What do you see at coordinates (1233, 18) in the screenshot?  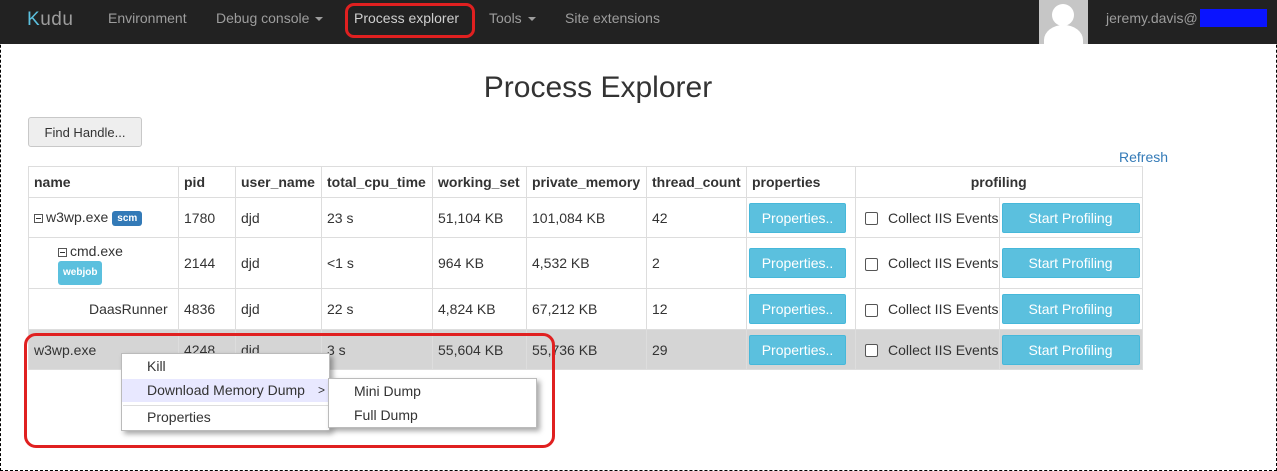 I see `redaction-bar` at bounding box center [1233, 18].